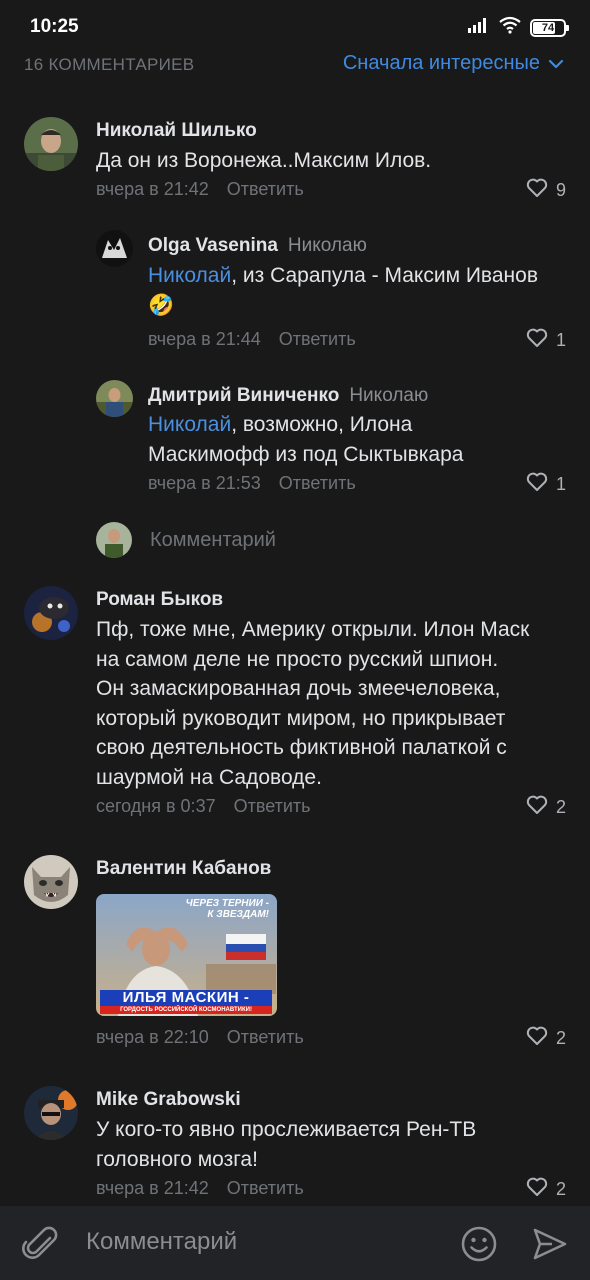 The height and width of the screenshot is (1280, 590). I want to click on comment-meta: вчера в 21:44 Ответить, so click(252, 339).